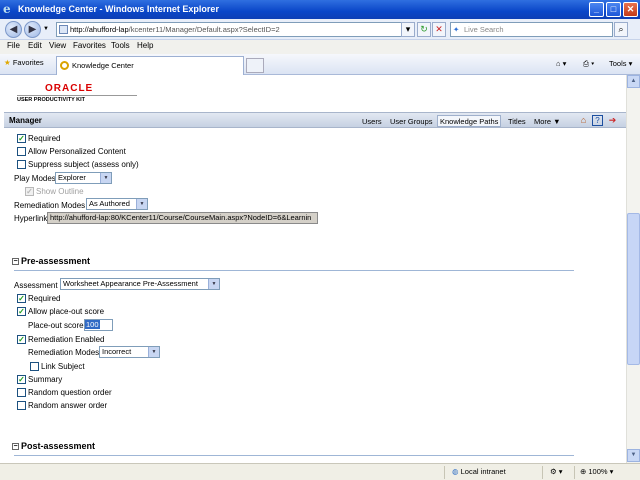  I want to click on play-modes-value: Explorer, so click(72, 177).